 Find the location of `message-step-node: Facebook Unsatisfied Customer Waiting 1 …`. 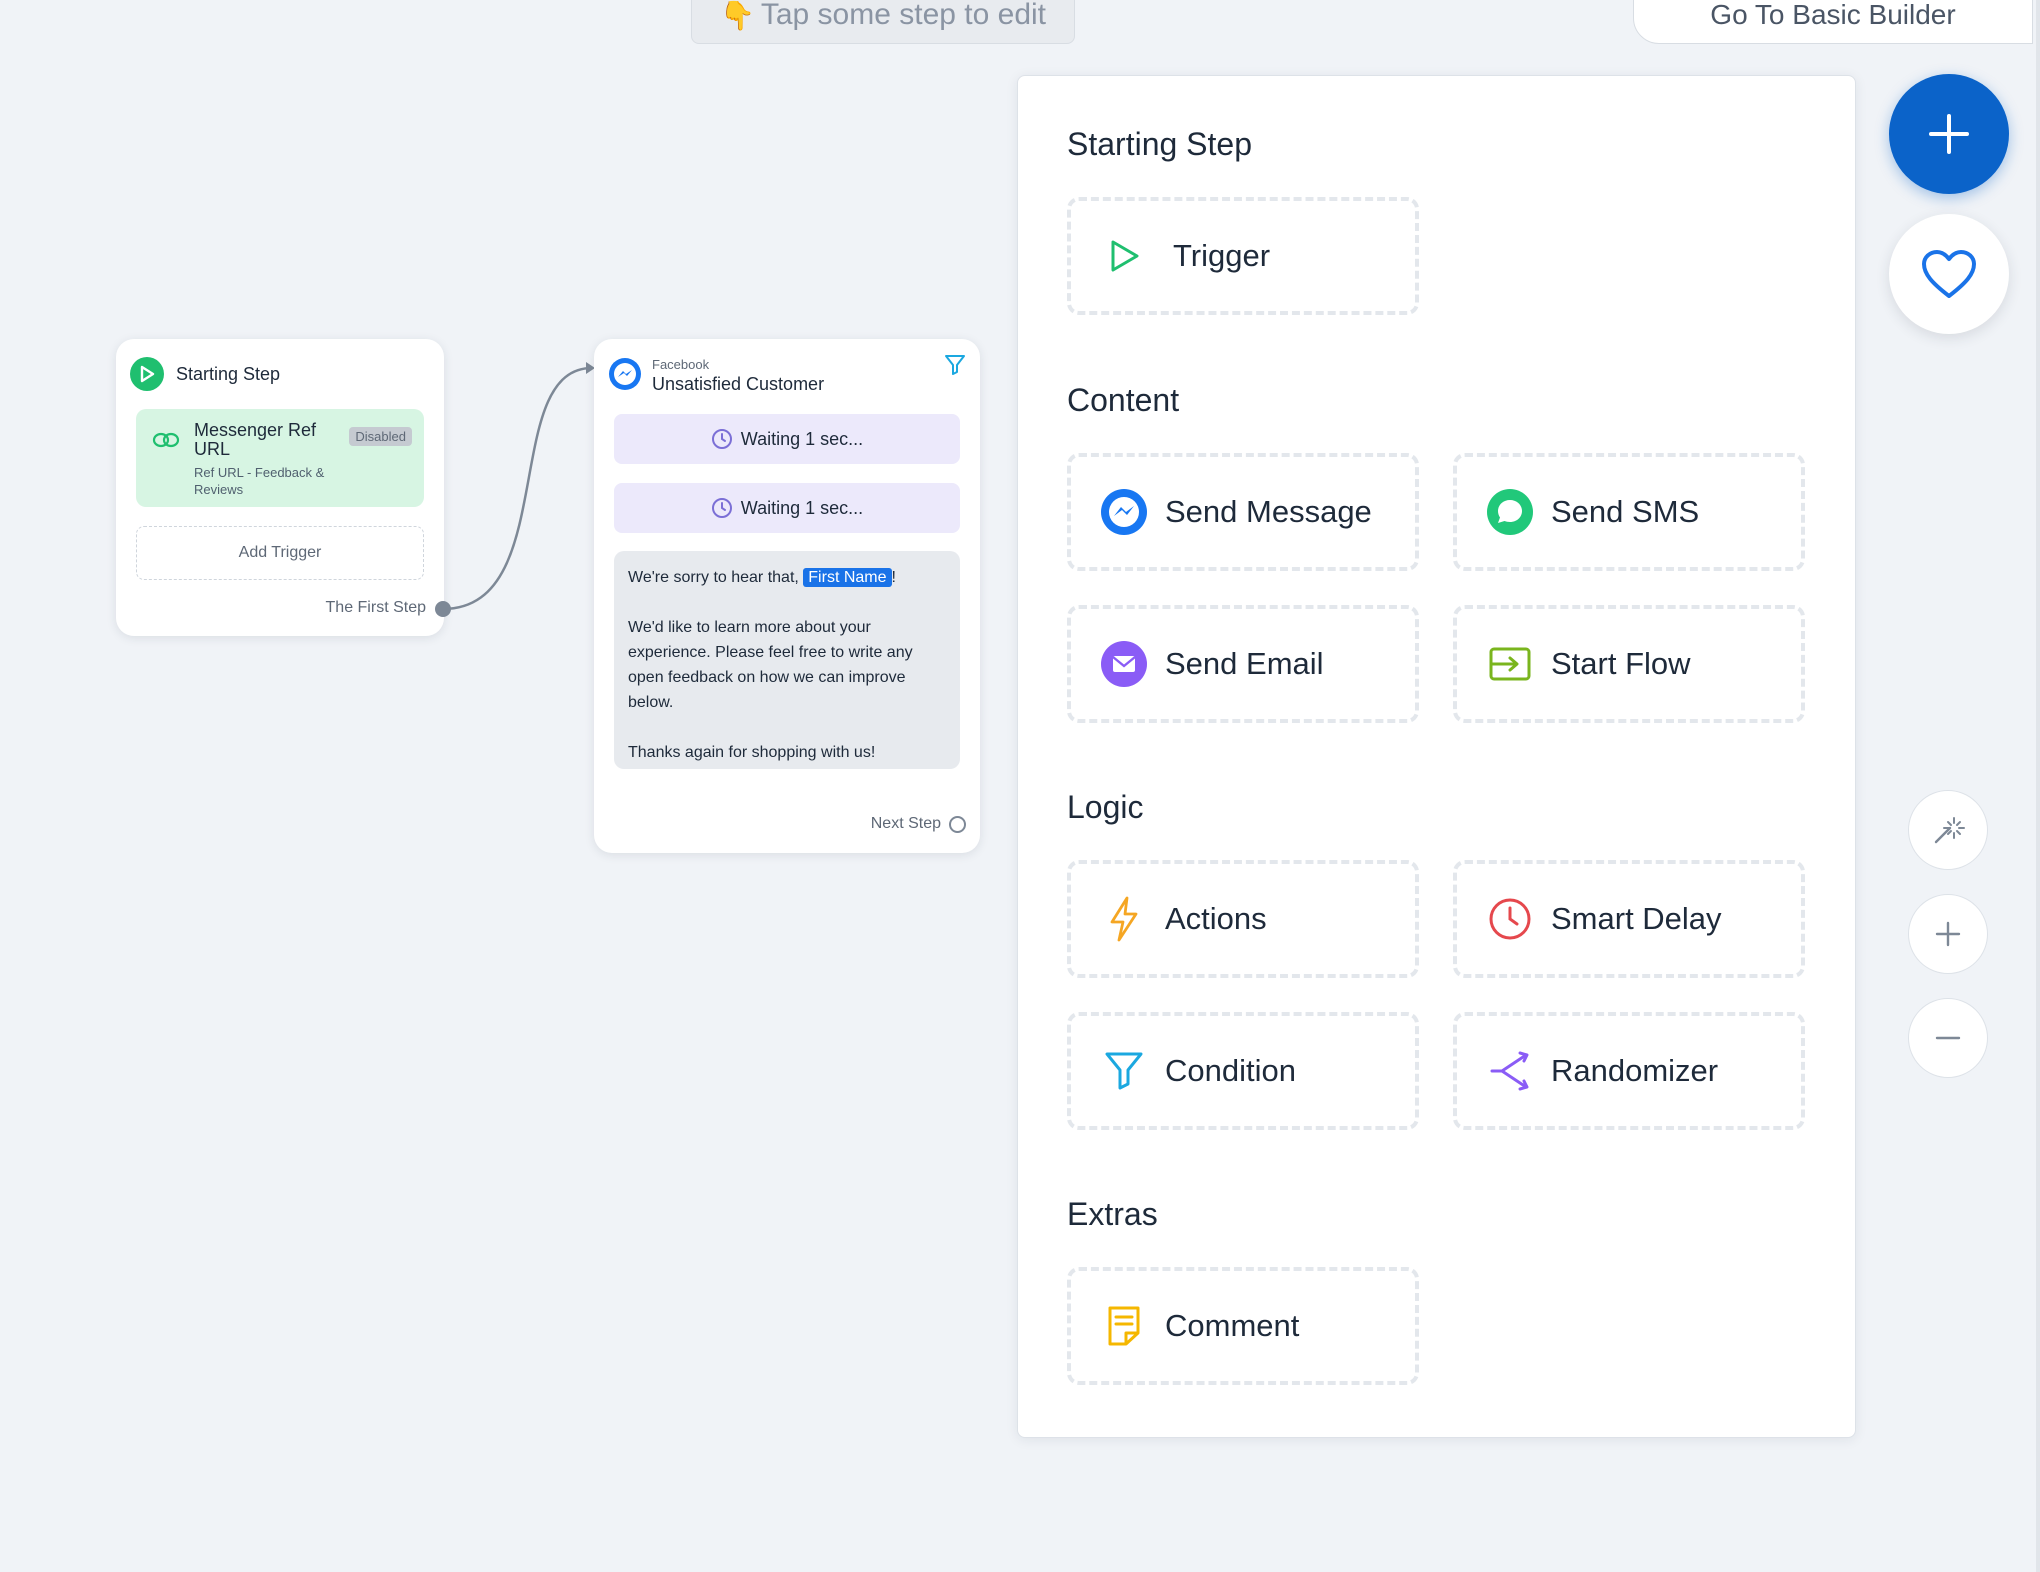

message-step-node: Facebook Unsatisfied Customer Waiting 1 … is located at coordinates (787, 596).